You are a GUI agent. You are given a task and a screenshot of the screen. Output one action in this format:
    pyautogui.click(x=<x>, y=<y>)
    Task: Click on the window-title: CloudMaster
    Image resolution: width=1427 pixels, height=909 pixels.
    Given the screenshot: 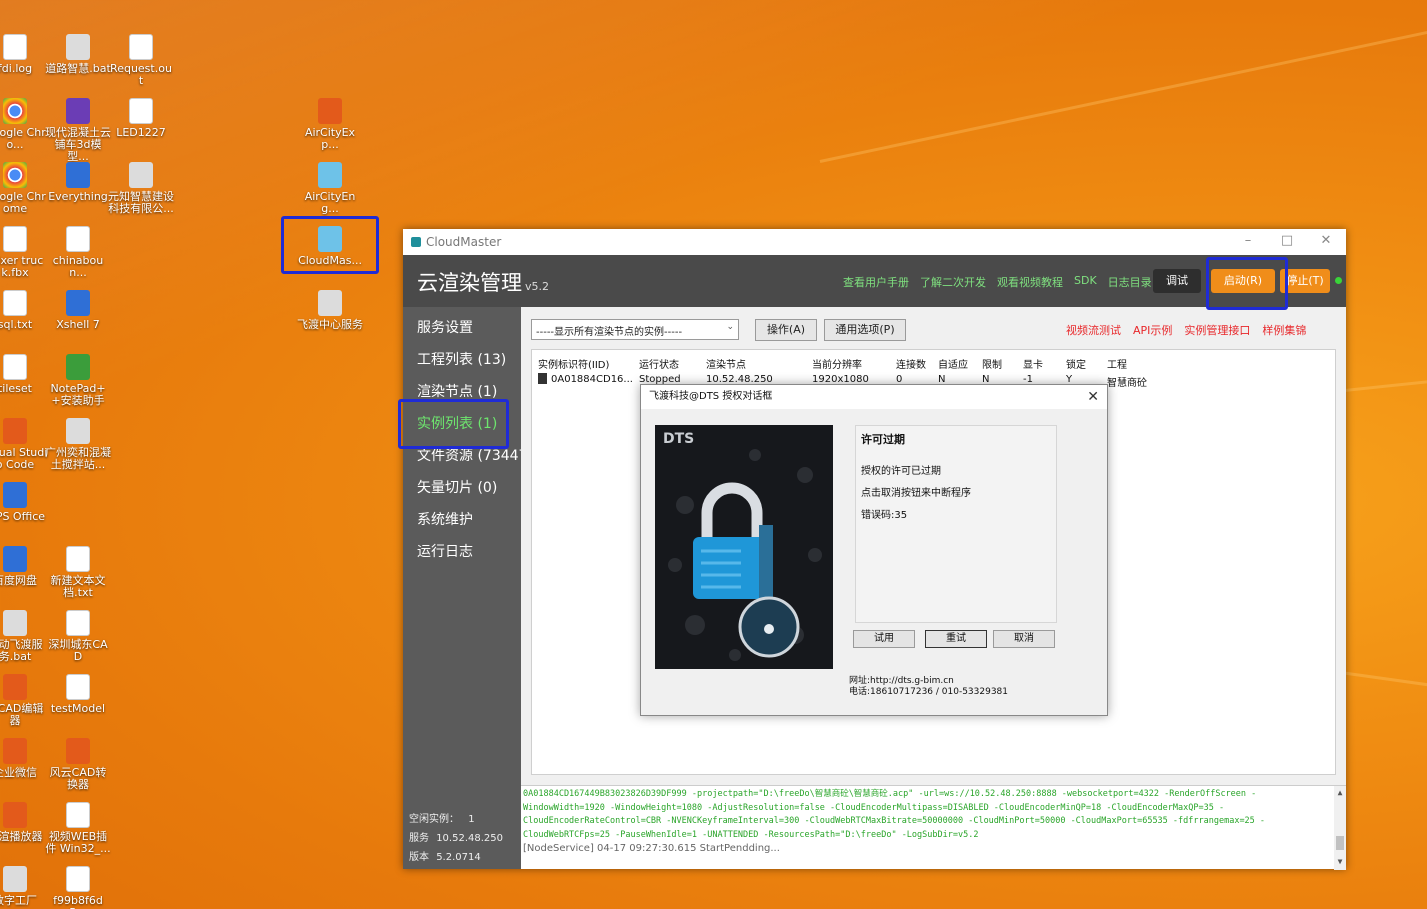 What is the action you would take?
    pyautogui.click(x=464, y=242)
    